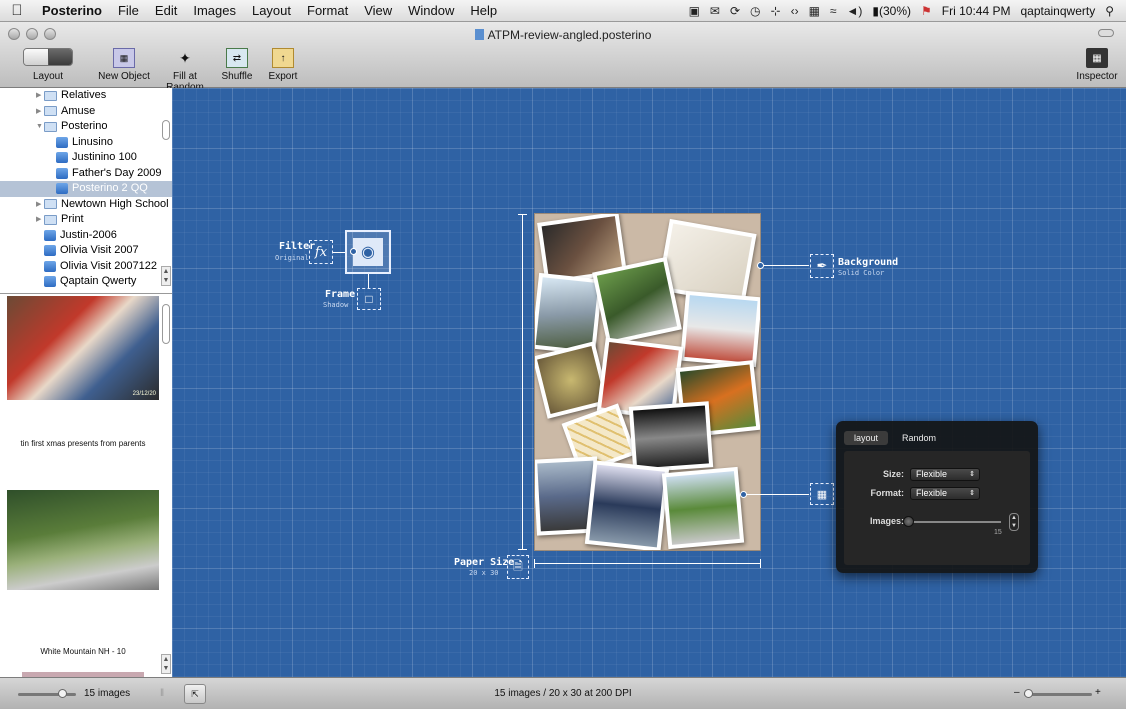 This screenshot has height=709, width=1126. Describe the element at coordinates (86, 282) in the screenshot. I see `tree-item-qaptain-qwerty: Qaptain Qwerty` at that location.